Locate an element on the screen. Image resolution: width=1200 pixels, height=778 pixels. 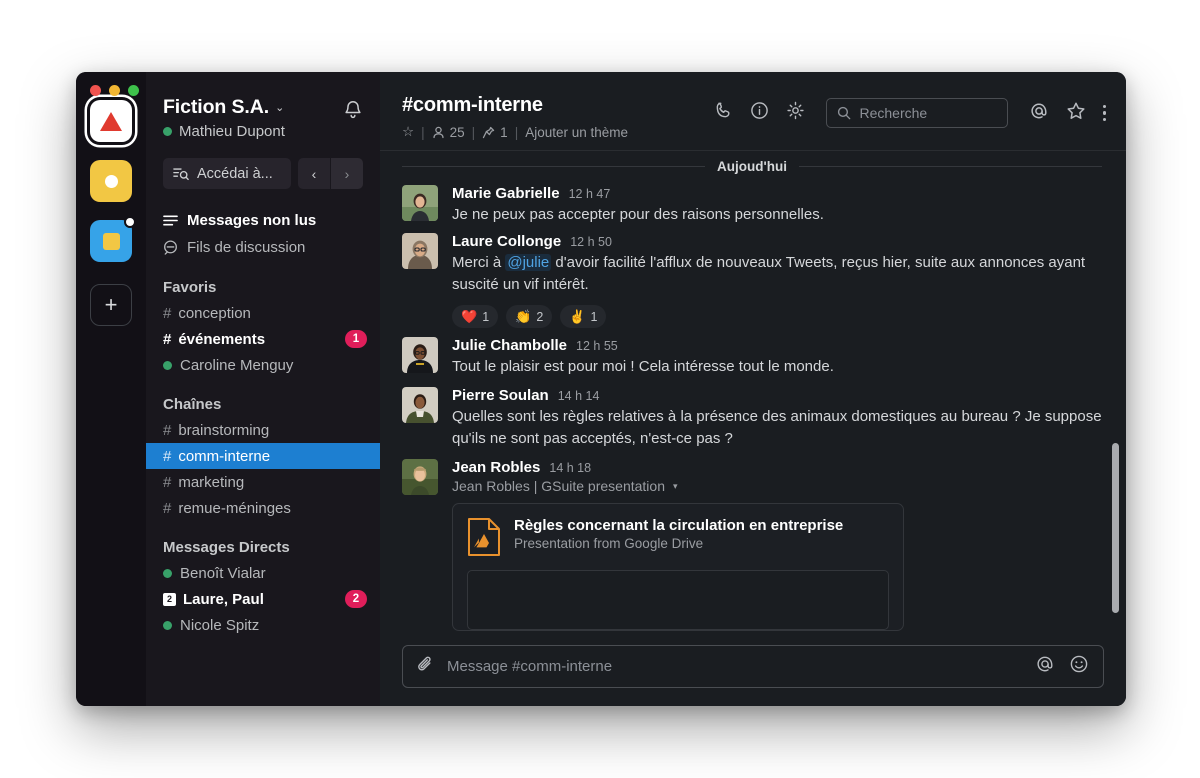
sidebar-item-caroline-menguy: Caroline Menguy is located at coordinates (263, 365).